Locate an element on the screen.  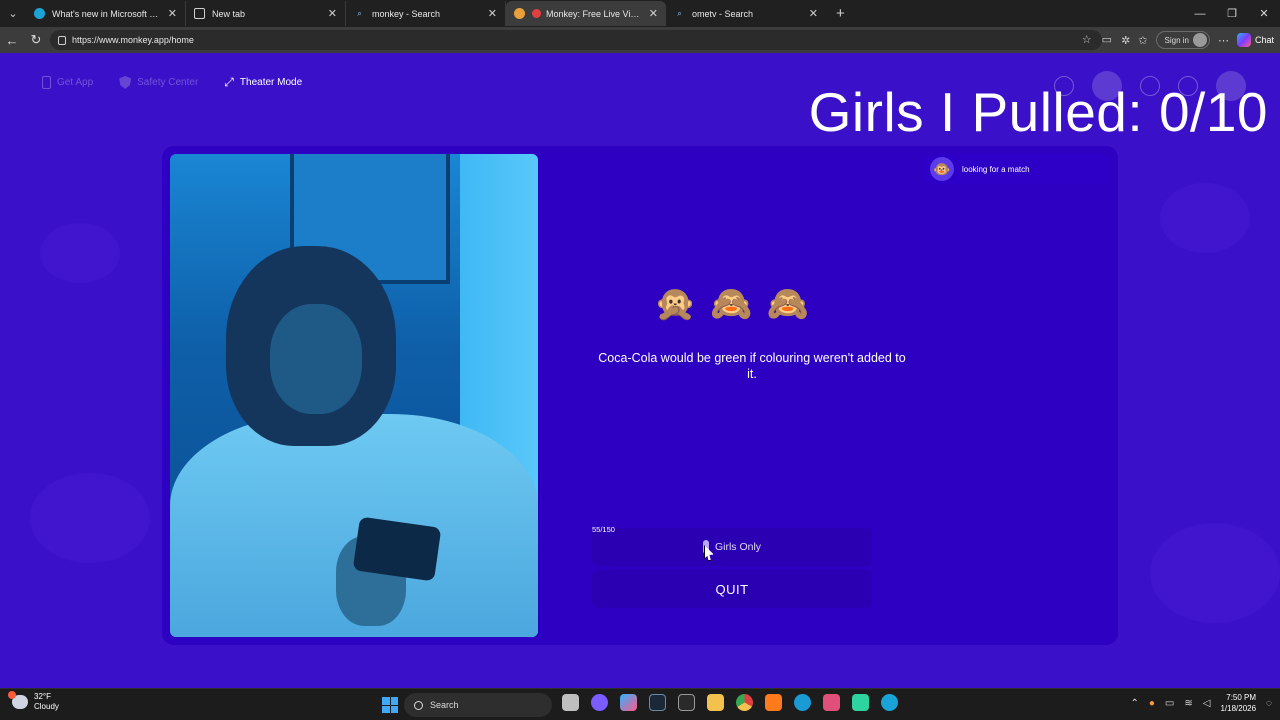
tab-ometv-search: ⌕ ometv - Search ✕ is located at coordinates (746, 13).